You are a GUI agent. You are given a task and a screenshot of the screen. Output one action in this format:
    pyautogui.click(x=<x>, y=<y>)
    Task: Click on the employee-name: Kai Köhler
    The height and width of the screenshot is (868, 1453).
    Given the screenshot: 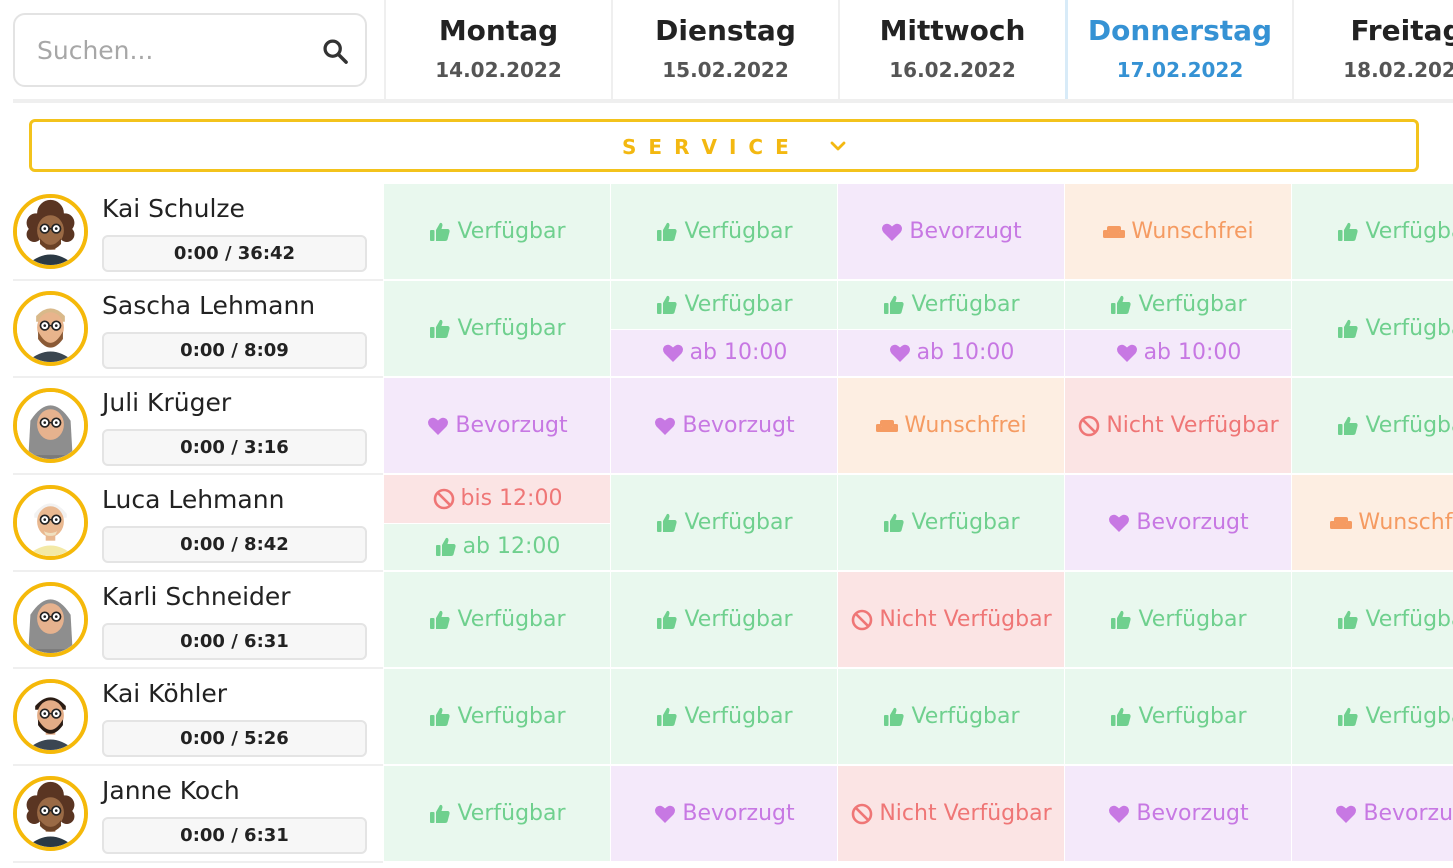 What is the action you would take?
    pyautogui.click(x=165, y=693)
    